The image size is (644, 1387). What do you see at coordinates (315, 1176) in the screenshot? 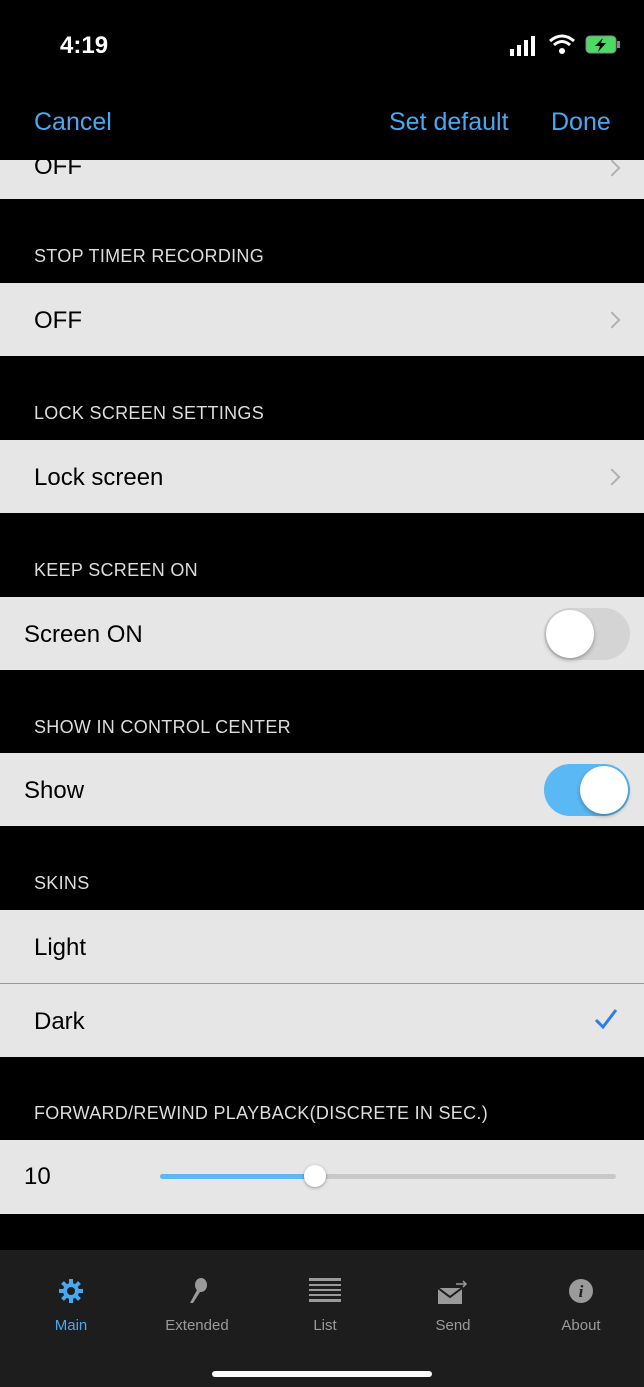
I see `slider-thumb` at bounding box center [315, 1176].